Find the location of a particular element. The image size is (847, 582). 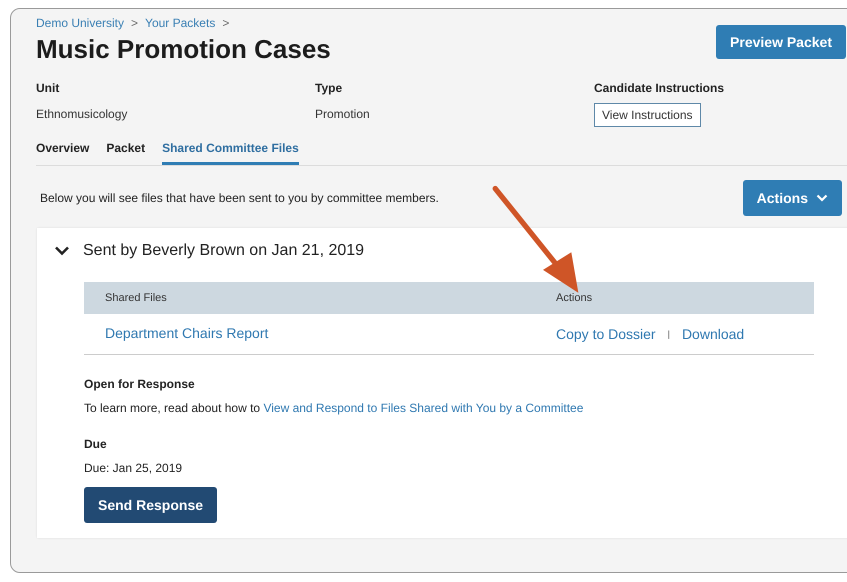

help-link: View and Respond to Files Shared with You by a Committee is located at coordinates (423, 408).